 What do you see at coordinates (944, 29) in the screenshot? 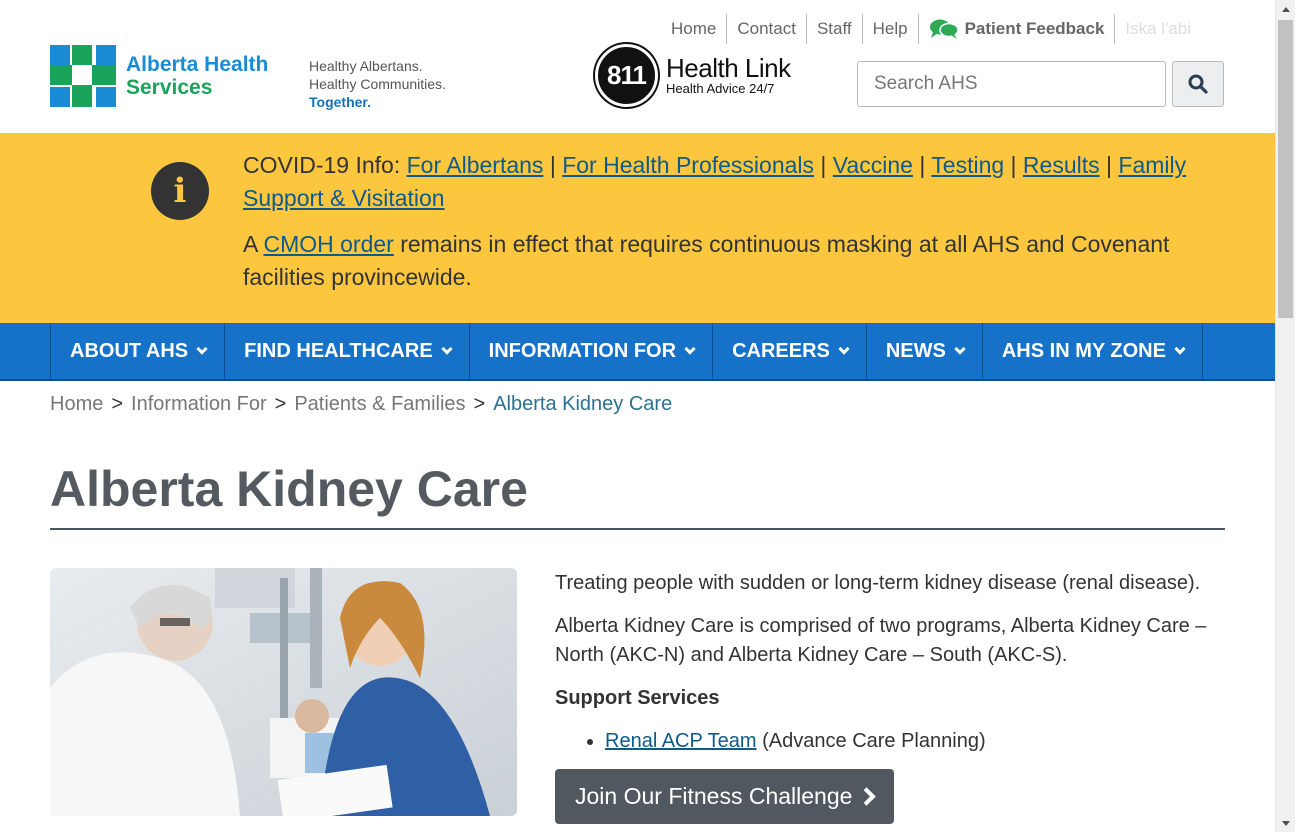
I see `chat-bubbles-icon` at bounding box center [944, 29].